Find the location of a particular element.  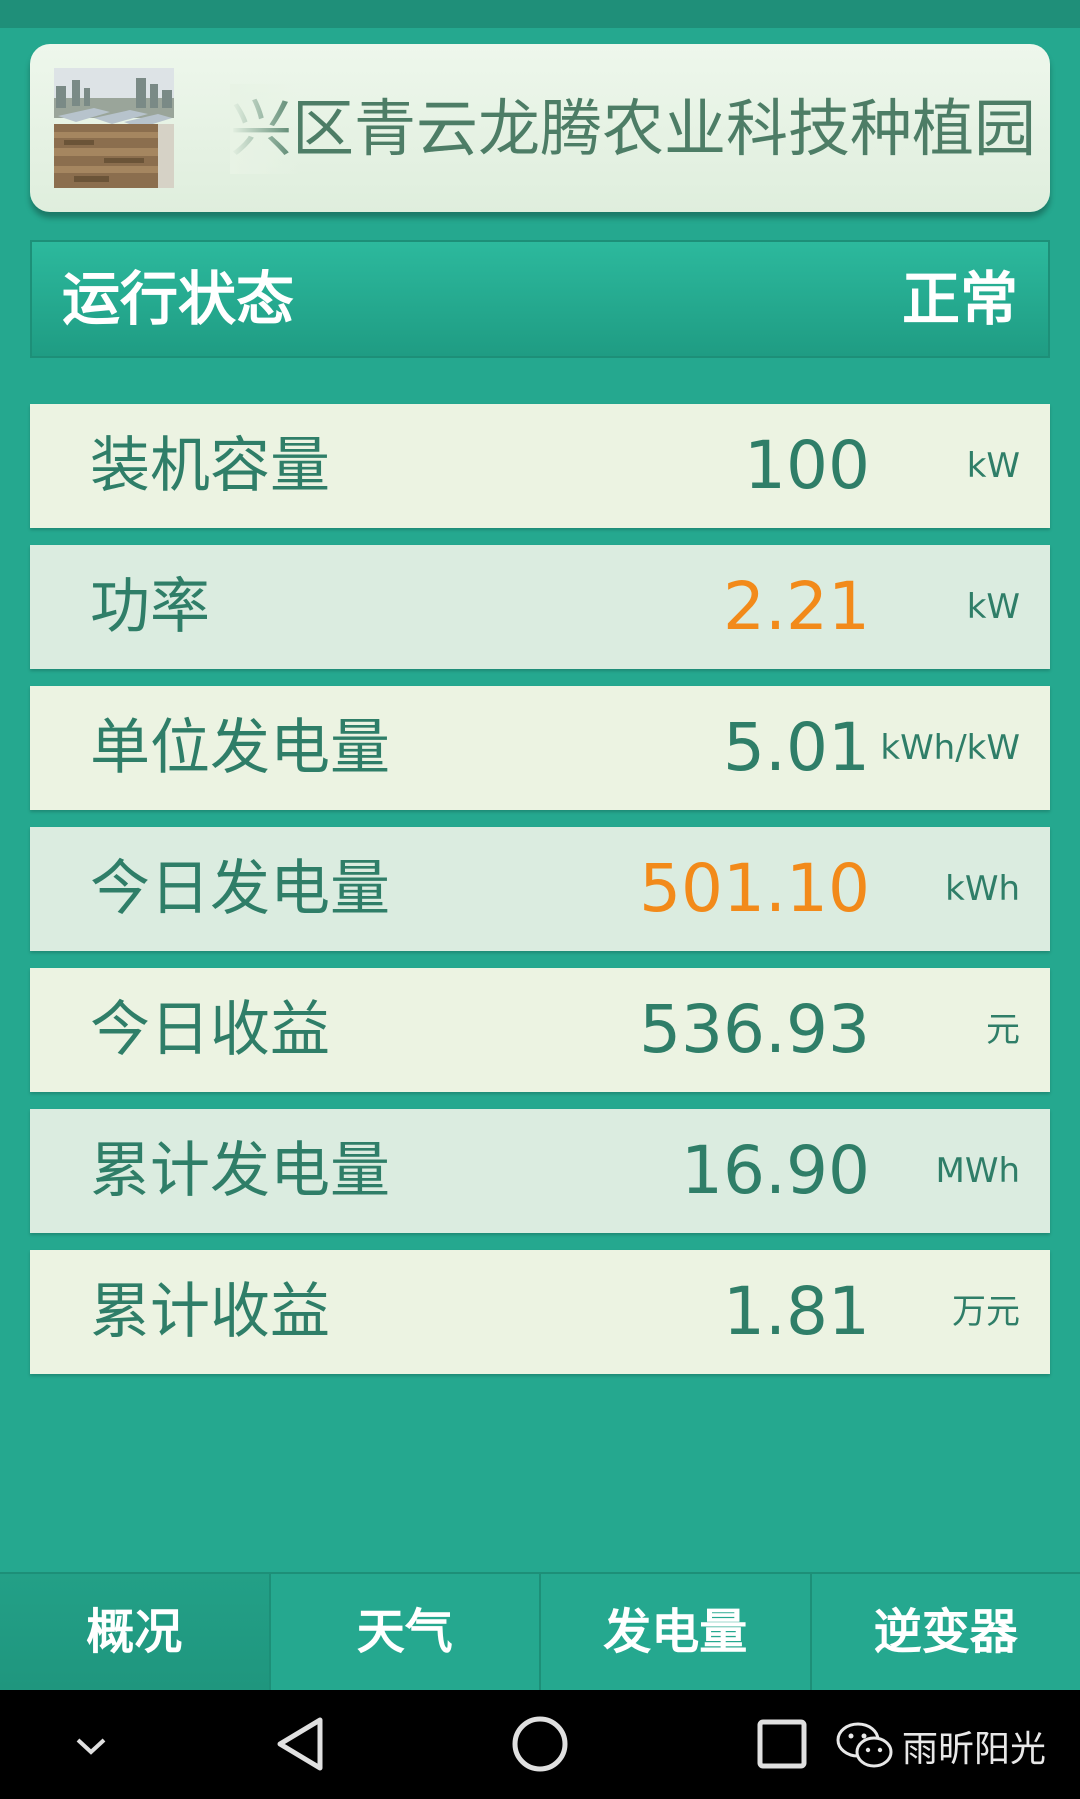

metric-unit: 万元 is located at coordinates (986, 1312).